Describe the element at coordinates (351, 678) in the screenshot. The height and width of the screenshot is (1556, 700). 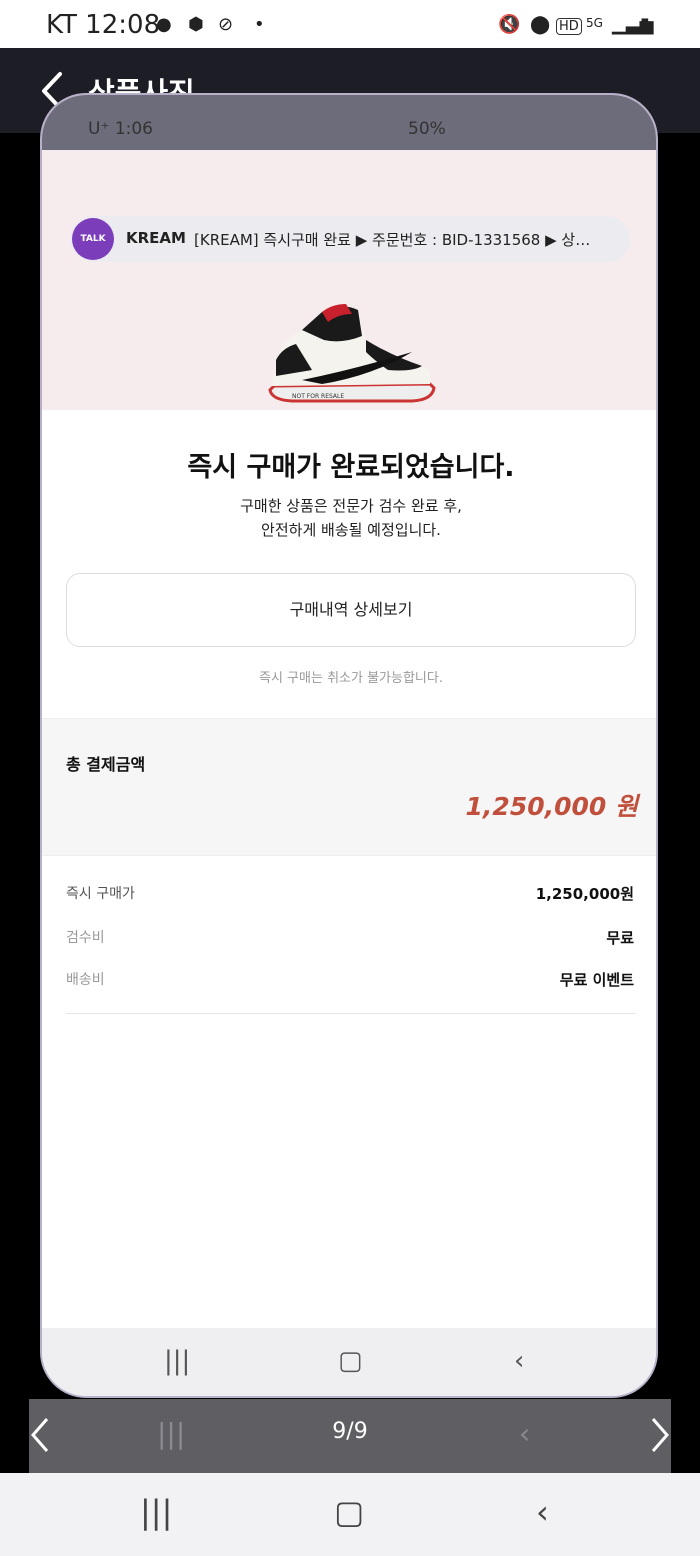
I see `cancel-notice: 즉시 구매는 취소가 불가능합니다.` at that location.